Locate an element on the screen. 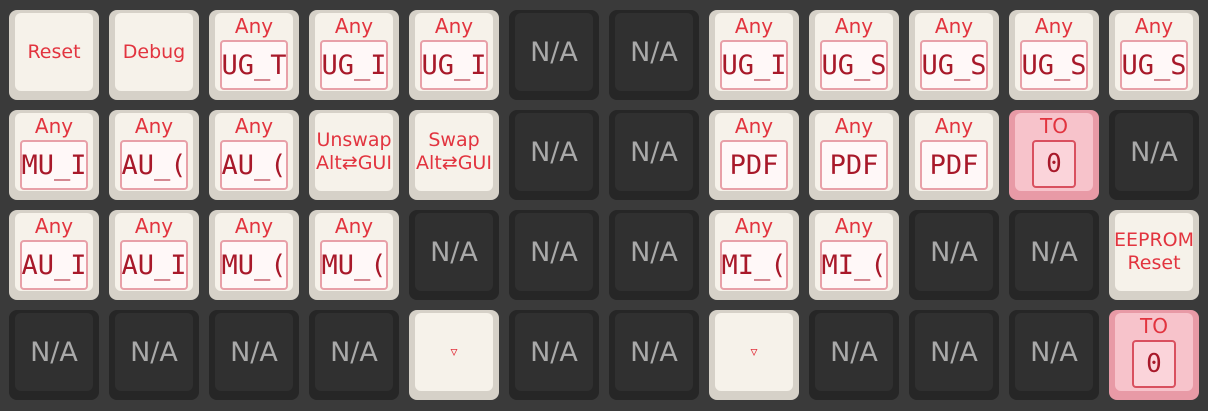 The image size is (1208, 411). keycode-box: PDF is located at coordinates (854, 165).